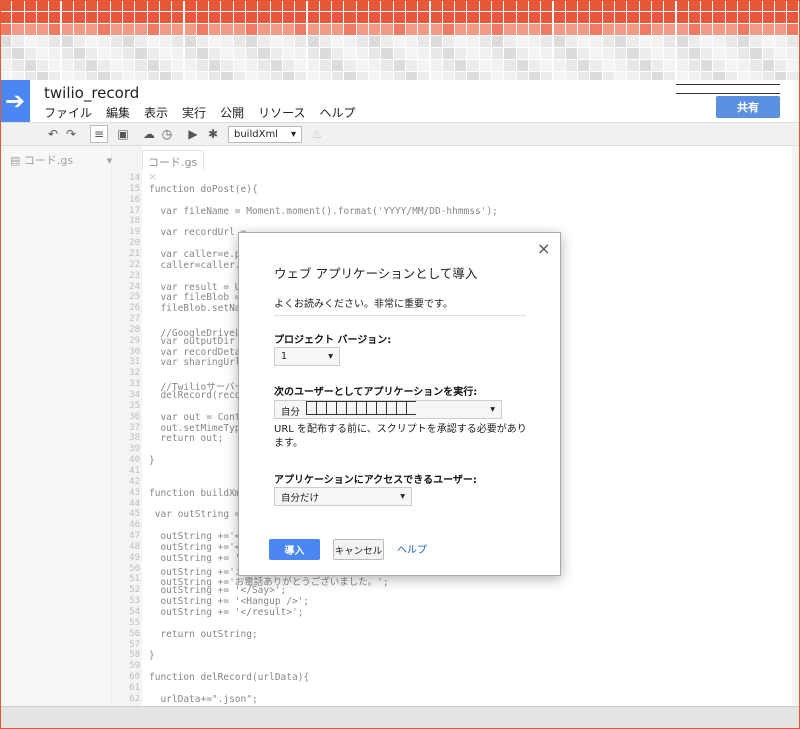 This screenshot has height=729, width=800. I want to click on menu-file: ファイル, so click(68, 112).